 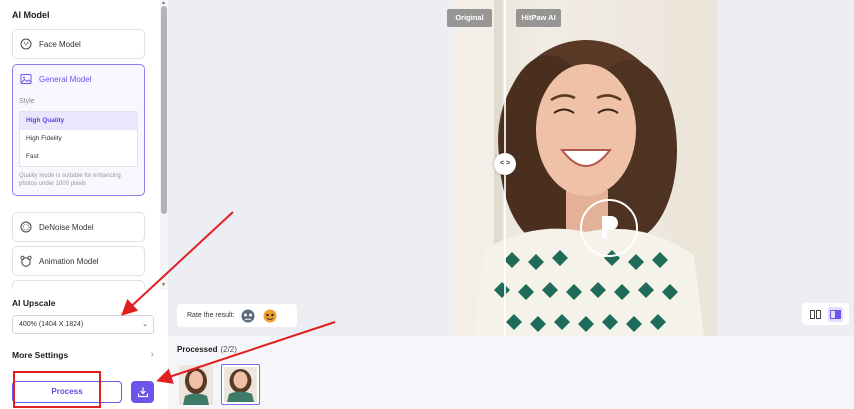 I want to click on style-list: High Quality High Fidelity Fast, so click(x=78, y=139).